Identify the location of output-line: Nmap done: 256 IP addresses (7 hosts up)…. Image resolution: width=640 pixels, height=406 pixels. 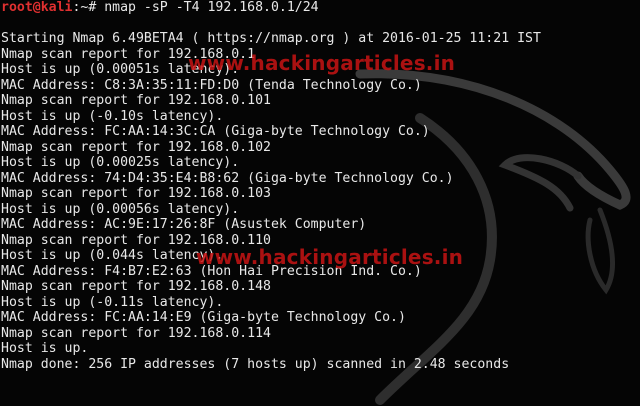
(255, 364).